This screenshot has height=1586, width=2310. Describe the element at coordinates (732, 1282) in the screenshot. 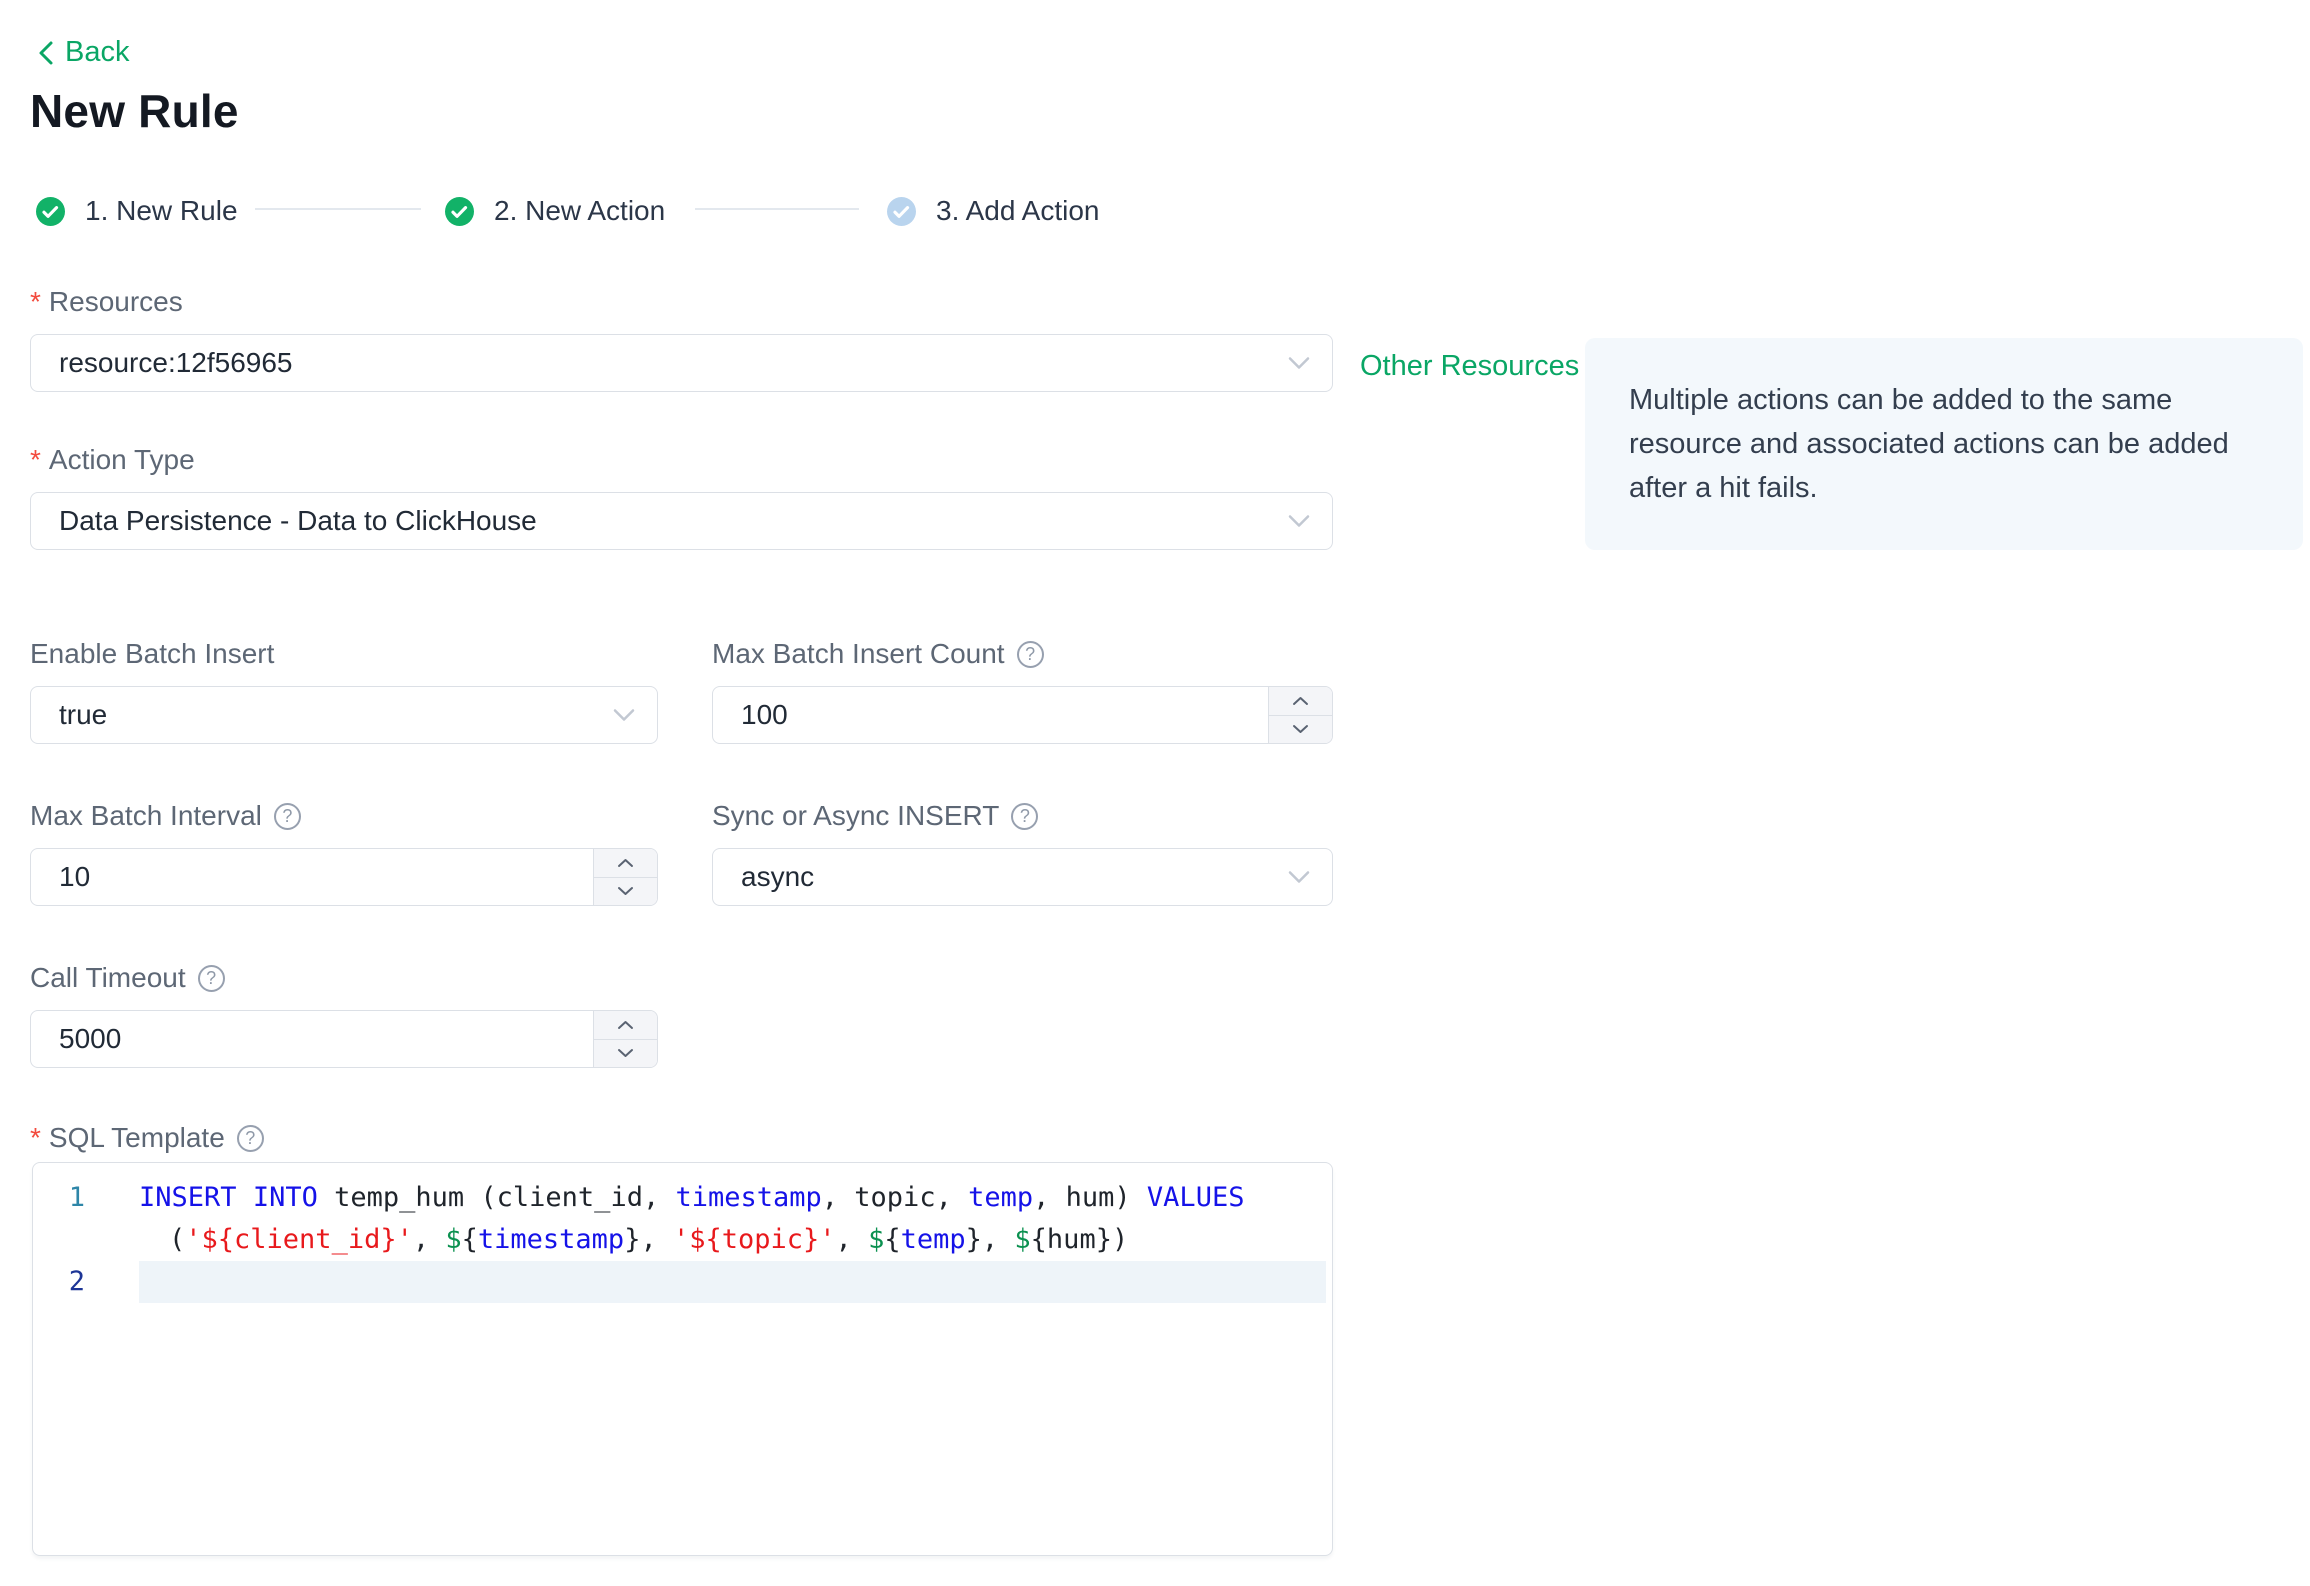

I see `code-text` at that location.